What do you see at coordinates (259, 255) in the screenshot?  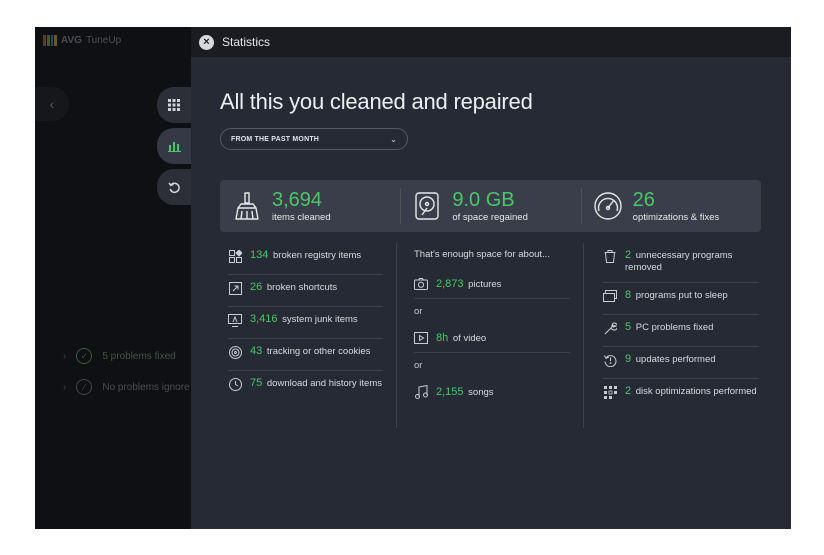 I see `item-value: 134` at bounding box center [259, 255].